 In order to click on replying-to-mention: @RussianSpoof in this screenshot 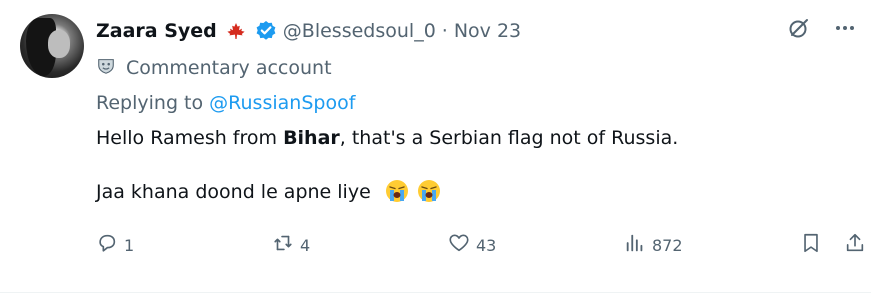, I will do `click(282, 103)`.